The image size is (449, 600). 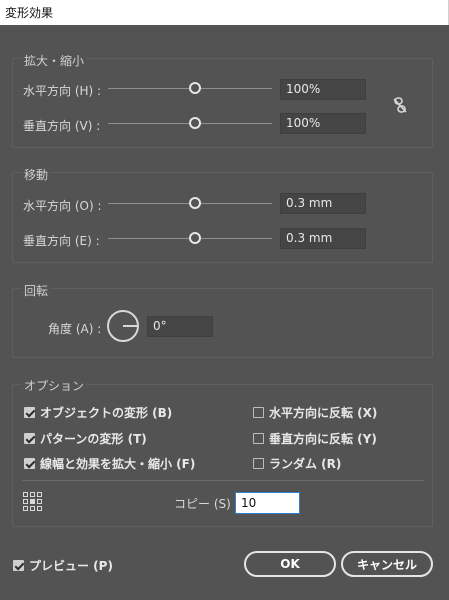 I want to click on move-horizontal-input: 0.3 mm, so click(x=323, y=203).